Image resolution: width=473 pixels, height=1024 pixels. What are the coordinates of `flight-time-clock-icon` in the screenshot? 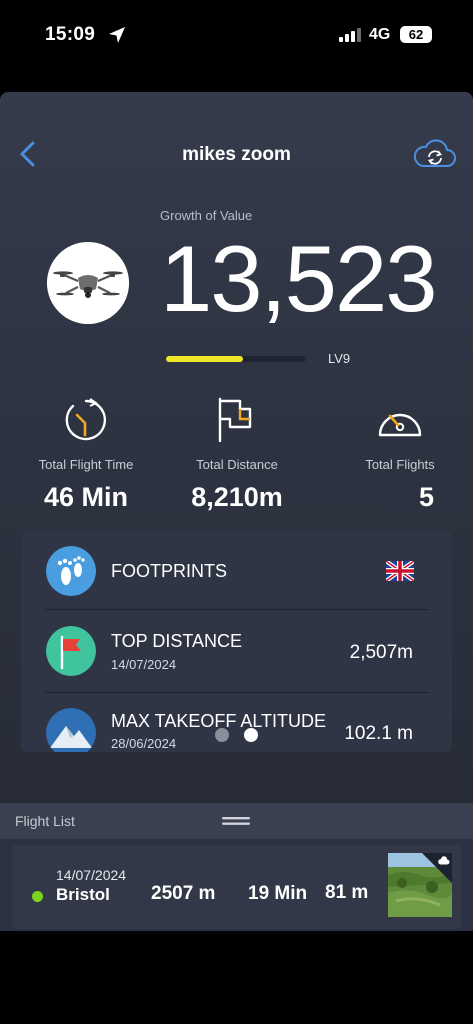 It's located at (86, 419).